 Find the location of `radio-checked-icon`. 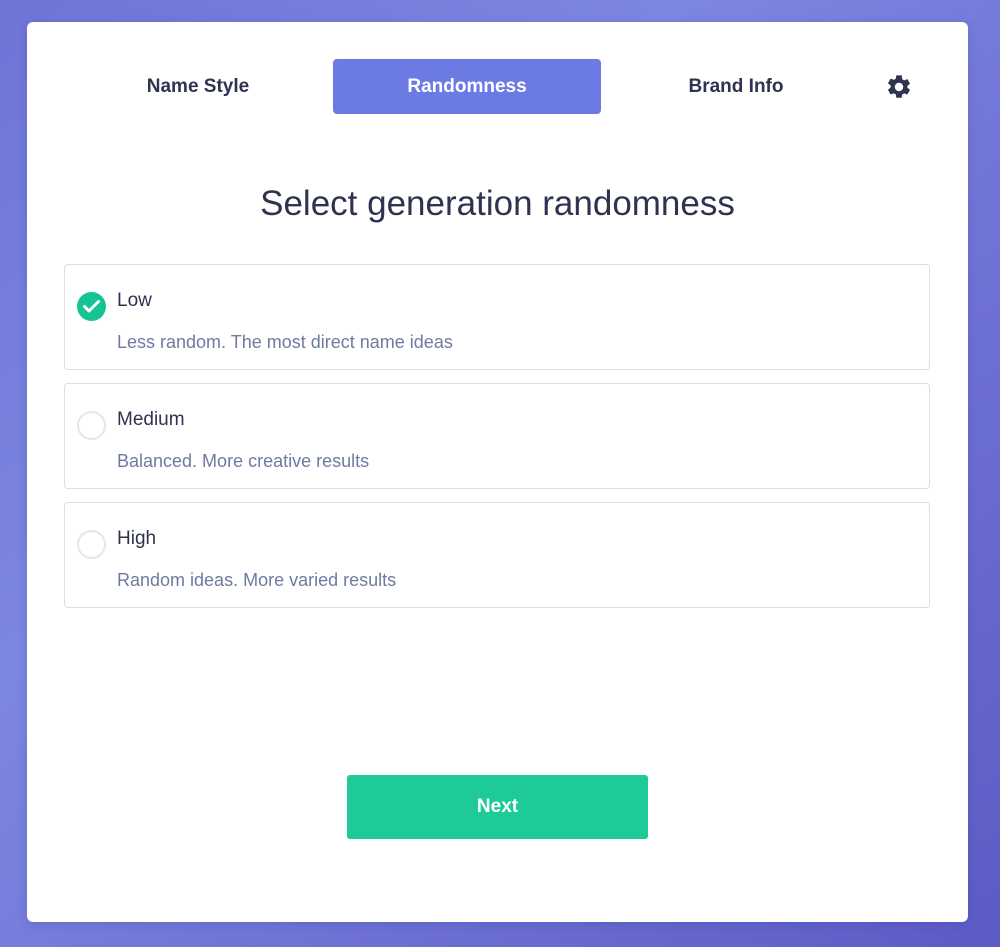

radio-checked-icon is located at coordinates (91, 306).